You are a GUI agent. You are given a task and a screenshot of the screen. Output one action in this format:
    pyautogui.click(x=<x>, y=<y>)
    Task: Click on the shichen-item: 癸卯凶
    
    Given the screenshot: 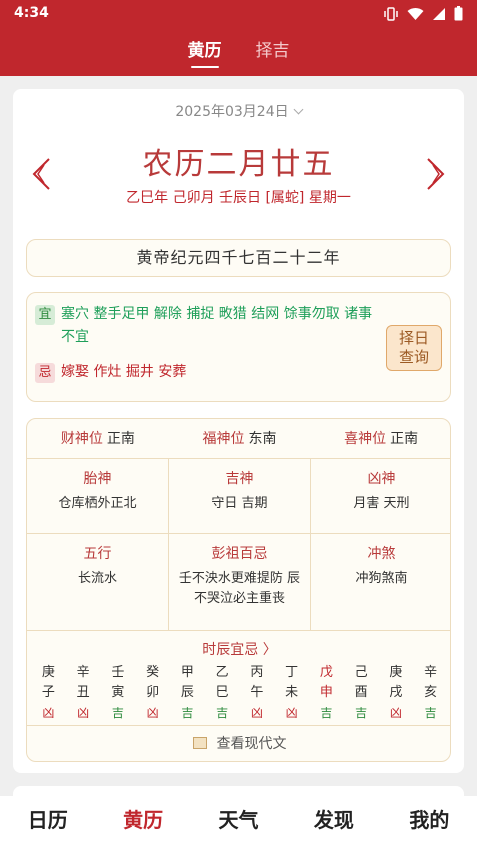 What is the action you would take?
    pyautogui.click(x=152, y=693)
    